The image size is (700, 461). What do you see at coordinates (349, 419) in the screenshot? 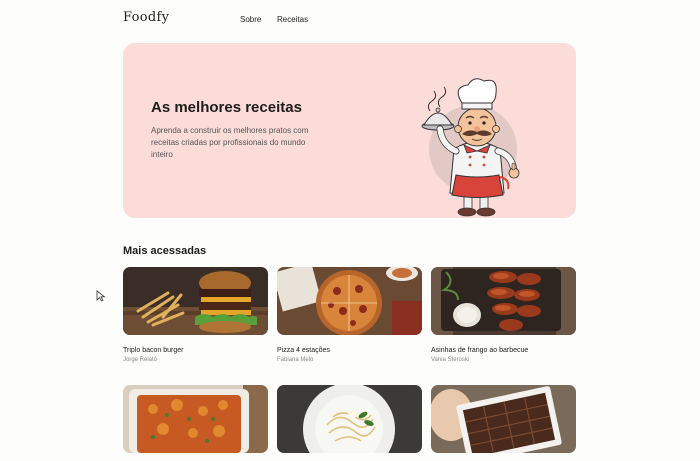
I see `recipe-image-spaghetti` at bounding box center [349, 419].